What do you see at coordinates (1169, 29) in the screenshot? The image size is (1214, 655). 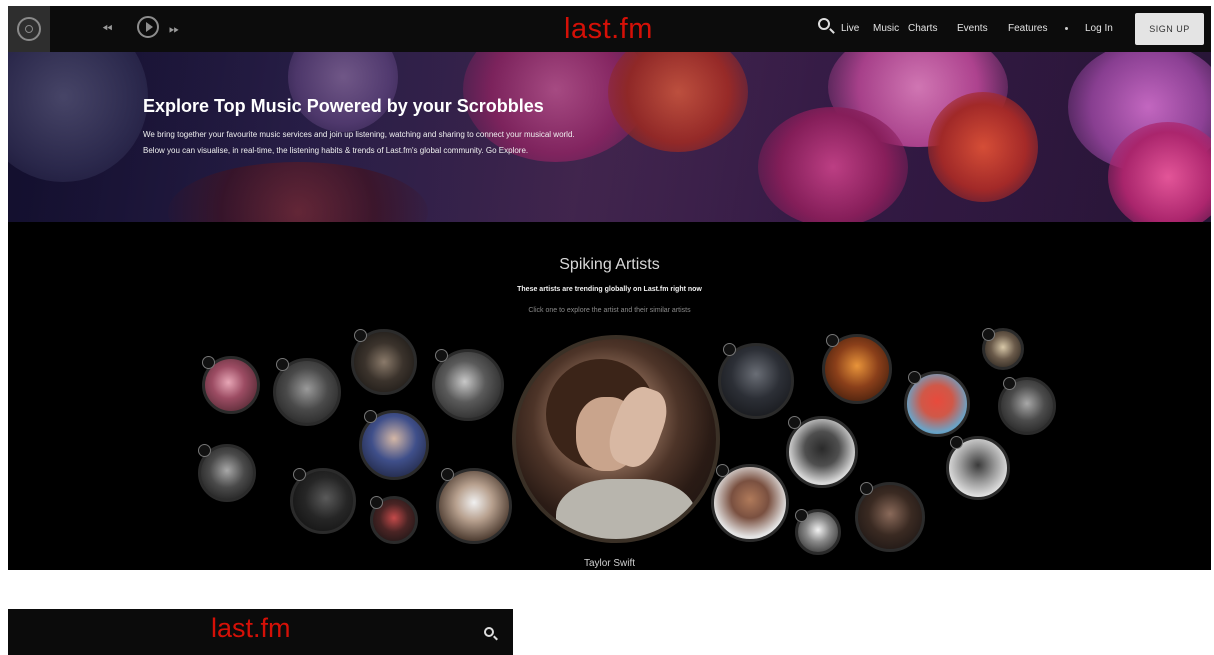 I see `signup-button: SIGN UP` at bounding box center [1169, 29].